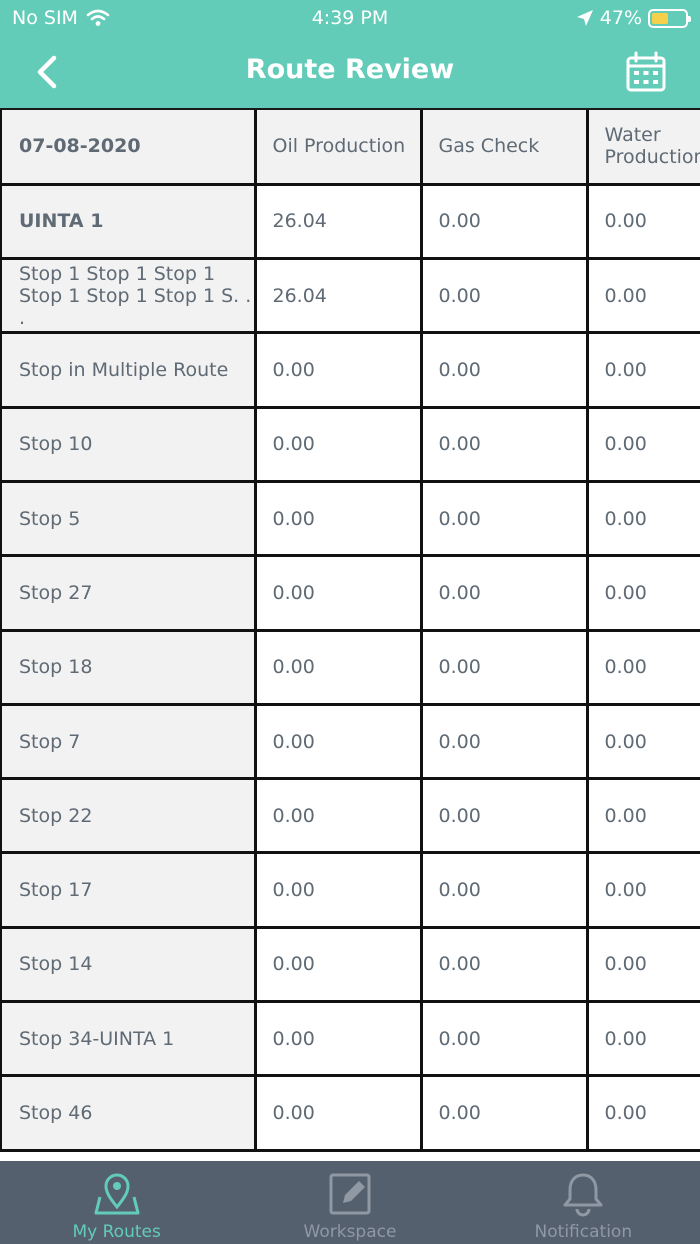  What do you see at coordinates (620, 18) in the screenshot?
I see `battery-percent: 47%` at bounding box center [620, 18].